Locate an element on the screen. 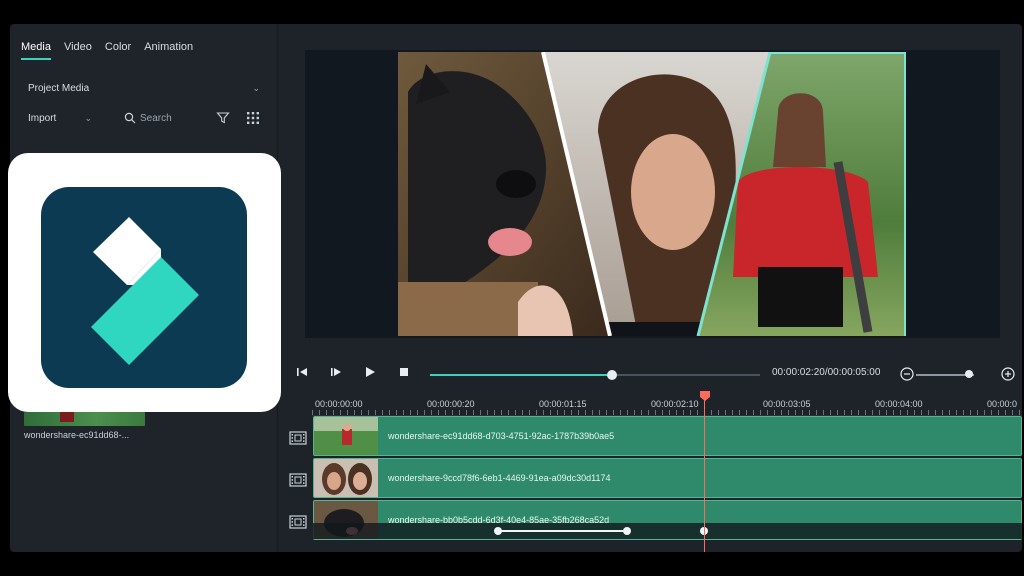  logo-mark-icon is located at coordinates (145, 291).